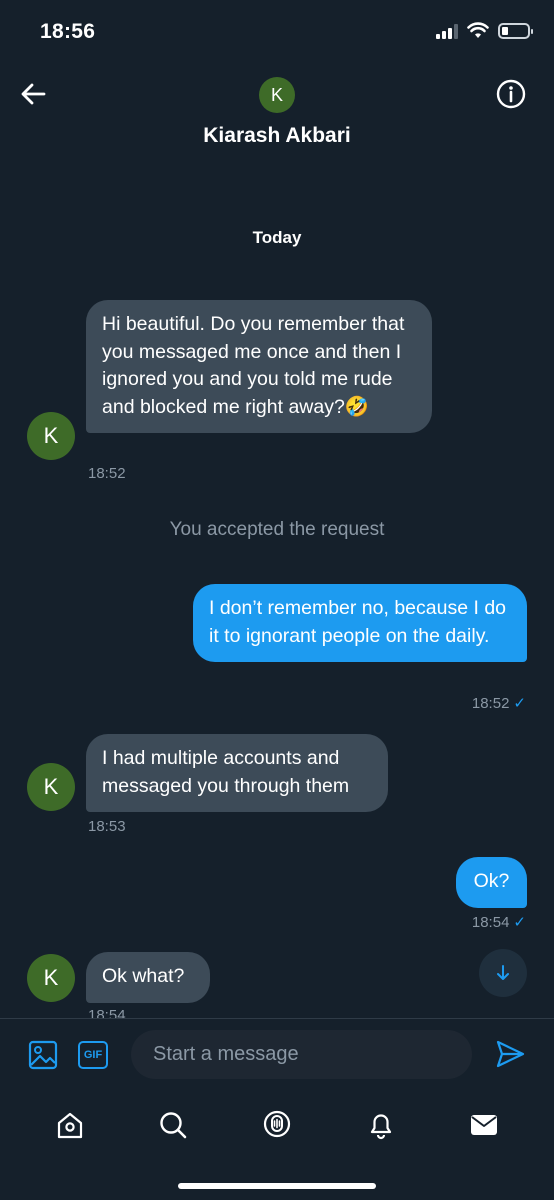  Describe the element at coordinates (277, 237) in the screenshot. I see `date-separator: Today` at that location.